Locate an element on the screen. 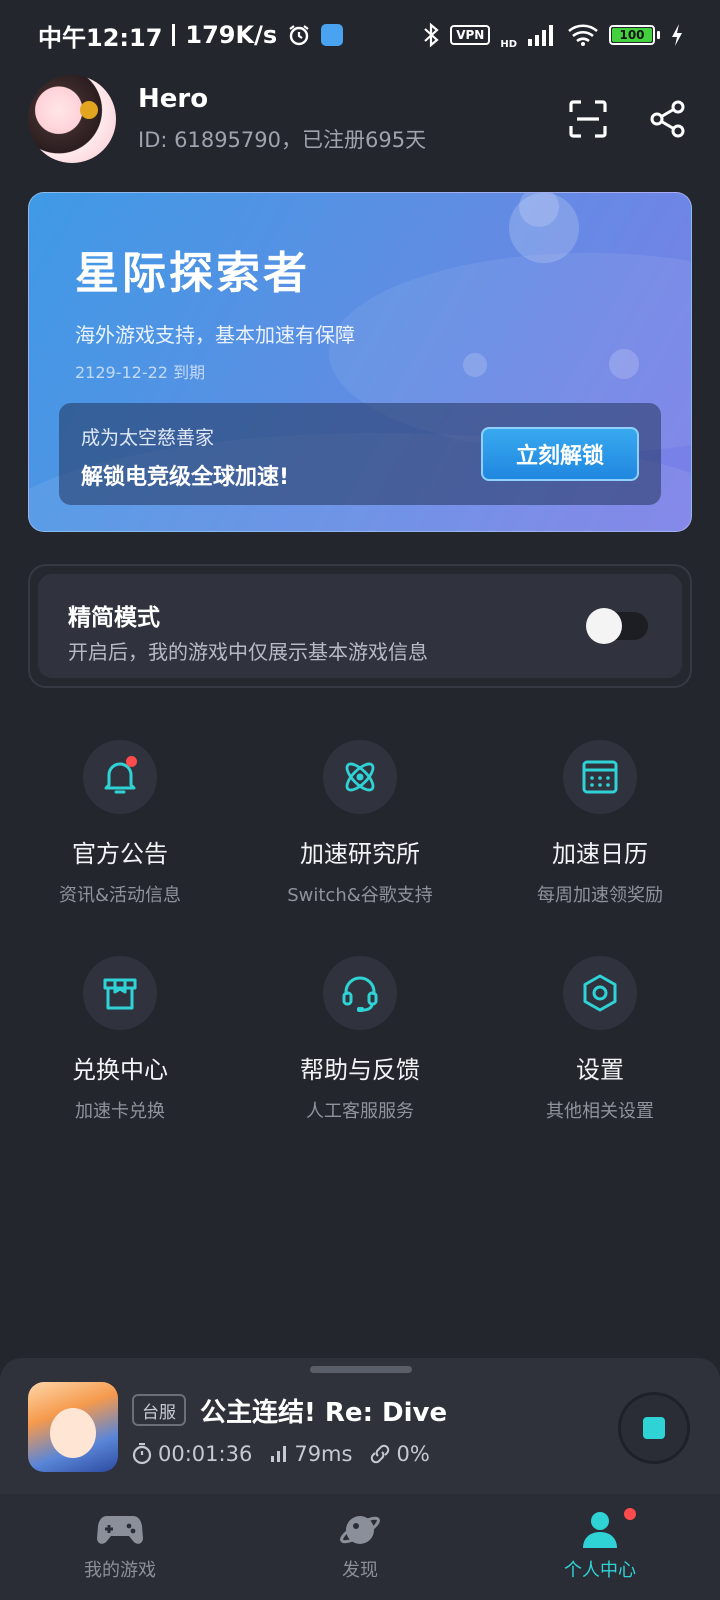 The height and width of the screenshot is (1600, 720). profile-header: Hero ID: 61895790，已注册695天 is located at coordinates (360, 119).